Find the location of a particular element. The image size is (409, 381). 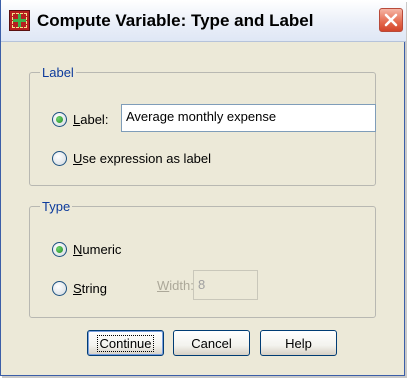

width-label: Width: is located at coordinates (175, 285).